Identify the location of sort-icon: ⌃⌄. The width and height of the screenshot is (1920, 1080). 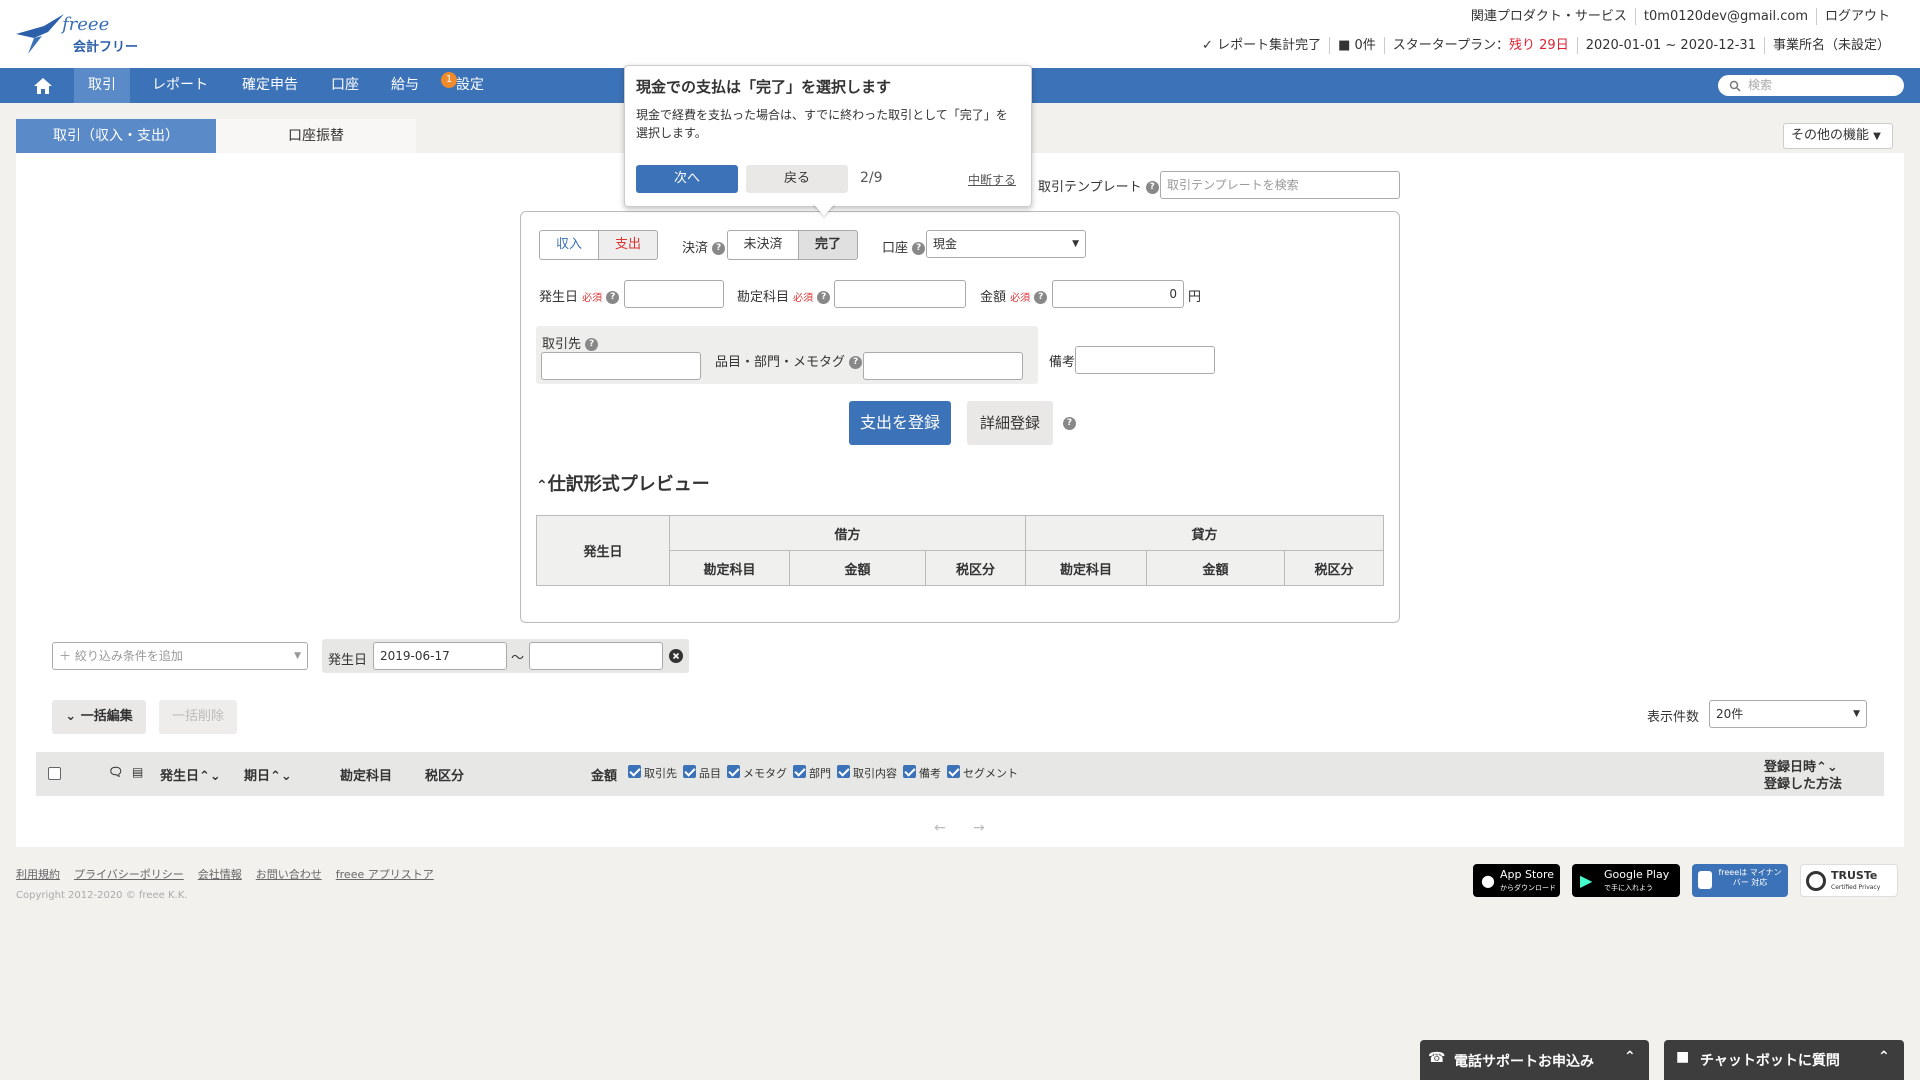
(210, 776).